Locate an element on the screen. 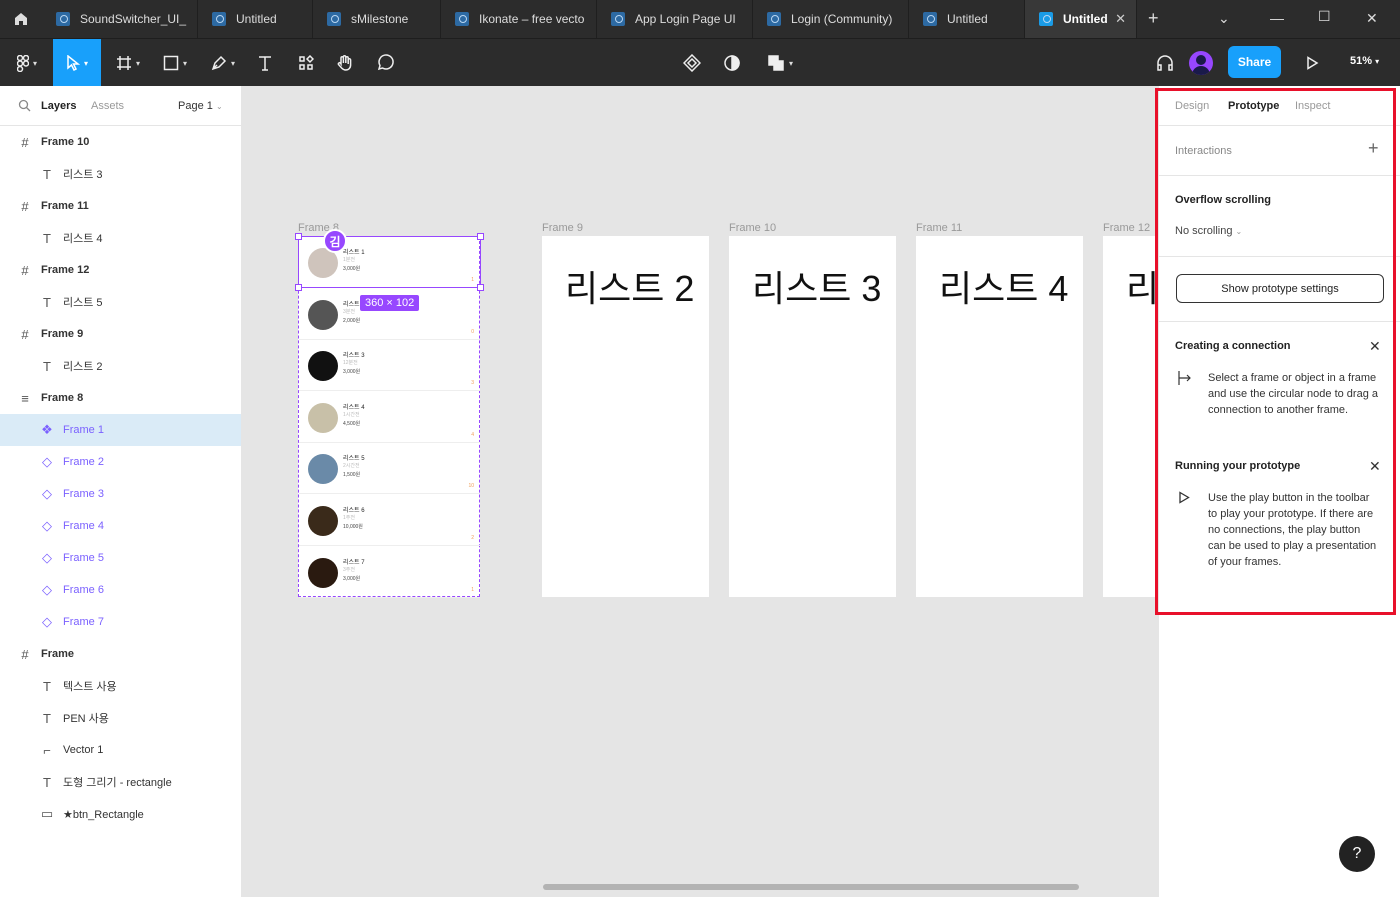  layer-row: T PEN 사용 is located at coordinates (120, 718).